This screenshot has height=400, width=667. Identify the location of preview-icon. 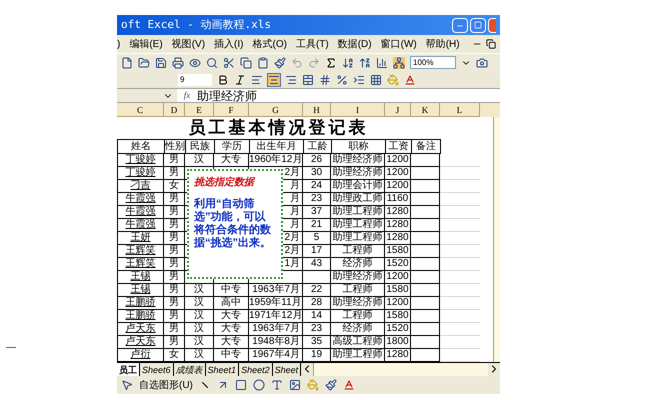
(195, 62).